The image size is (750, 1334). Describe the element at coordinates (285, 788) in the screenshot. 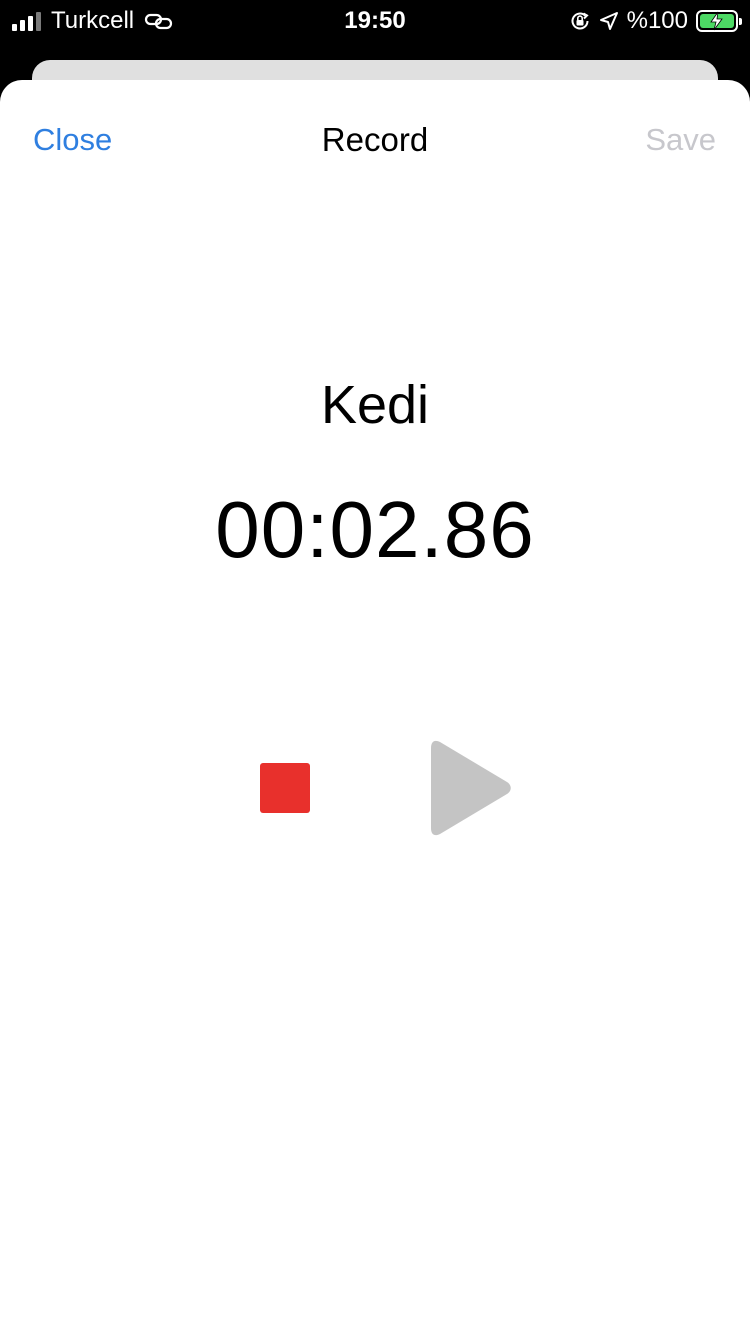

I see `stop-button` at that location.